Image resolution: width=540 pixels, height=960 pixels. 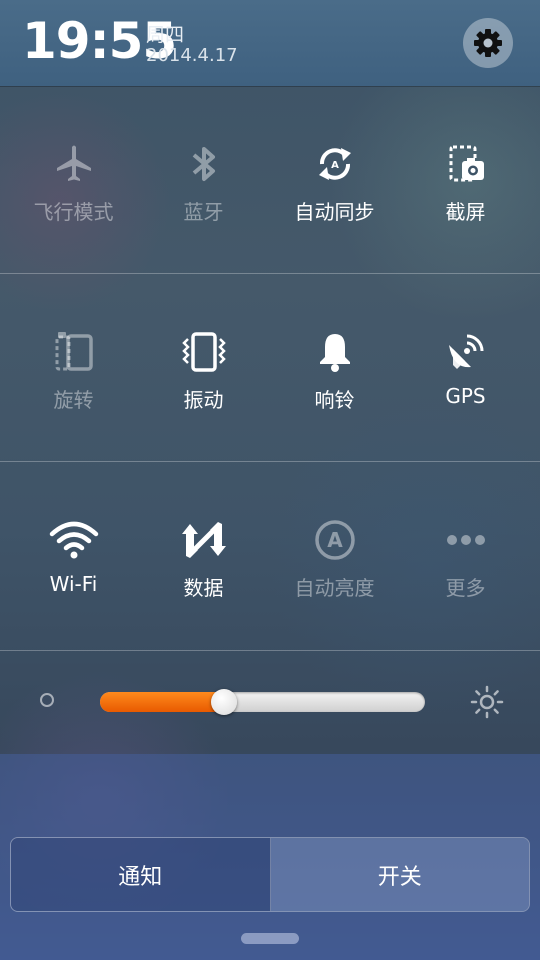 I want to click on toggle-rotate: 旋转, so click(x=73, y=367).